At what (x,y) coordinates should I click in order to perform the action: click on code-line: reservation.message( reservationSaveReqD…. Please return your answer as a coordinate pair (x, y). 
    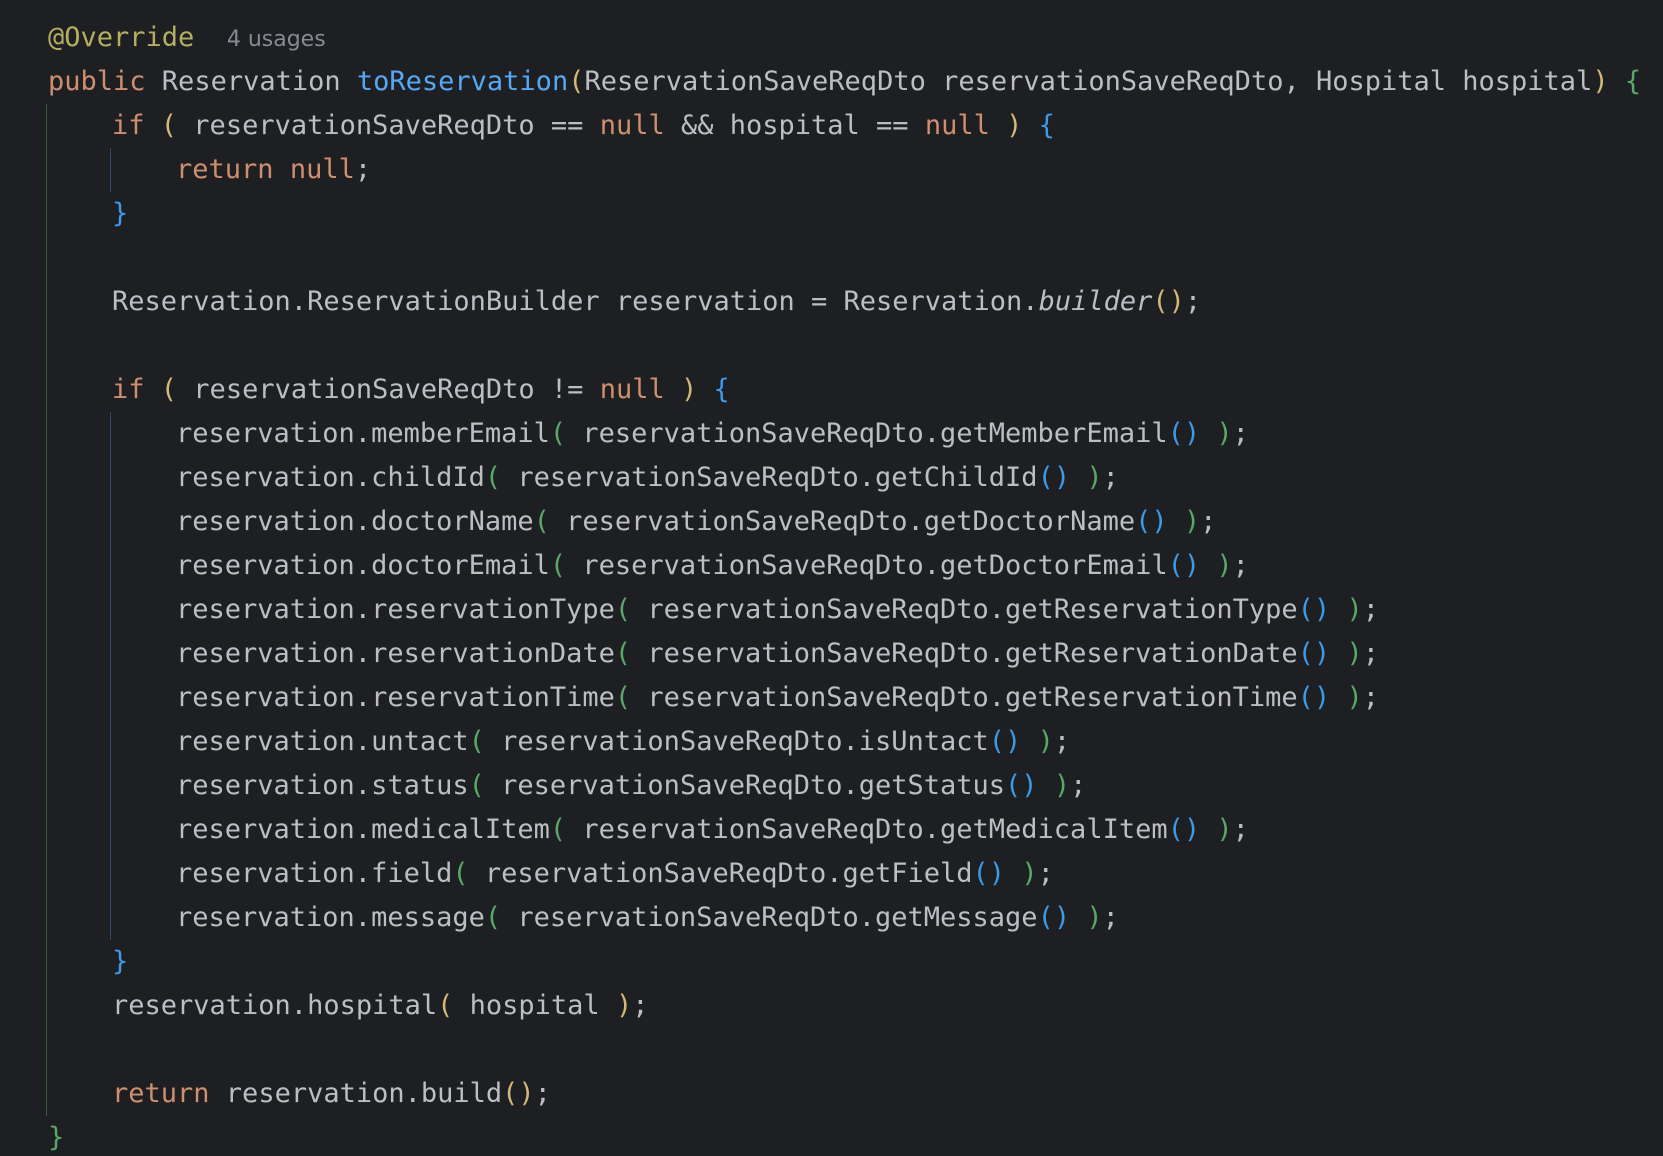
    Looking at the image, I should click on (647, 918).